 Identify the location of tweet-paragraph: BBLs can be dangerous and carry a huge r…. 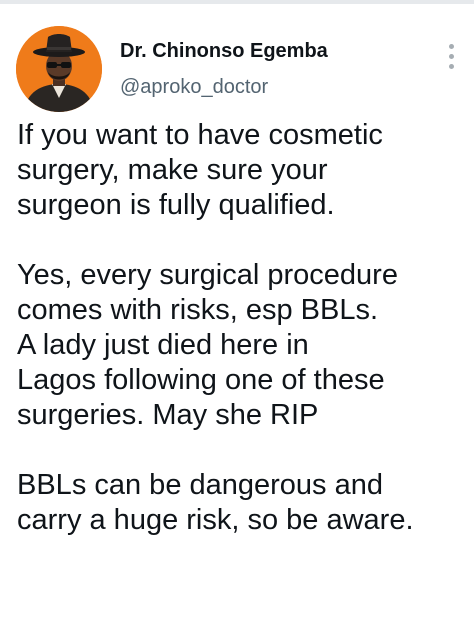
(242, 503).